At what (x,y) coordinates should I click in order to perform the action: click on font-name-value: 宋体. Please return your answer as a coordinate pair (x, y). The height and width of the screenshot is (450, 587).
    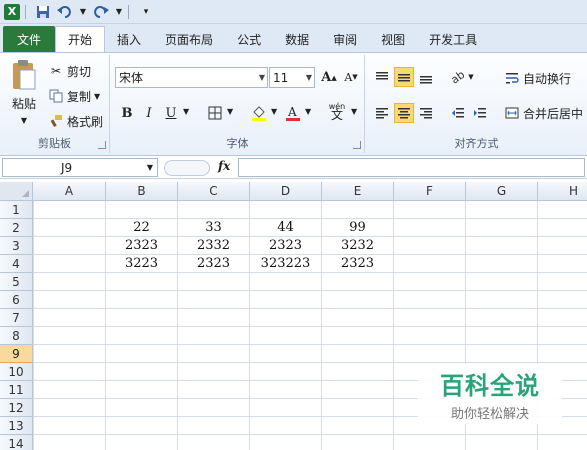
    Looking at the image, I should click on (131, 78).